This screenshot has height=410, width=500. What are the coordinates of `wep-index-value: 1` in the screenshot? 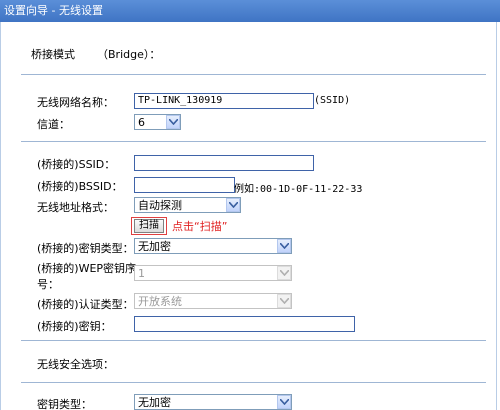 It's located at (141, 273).